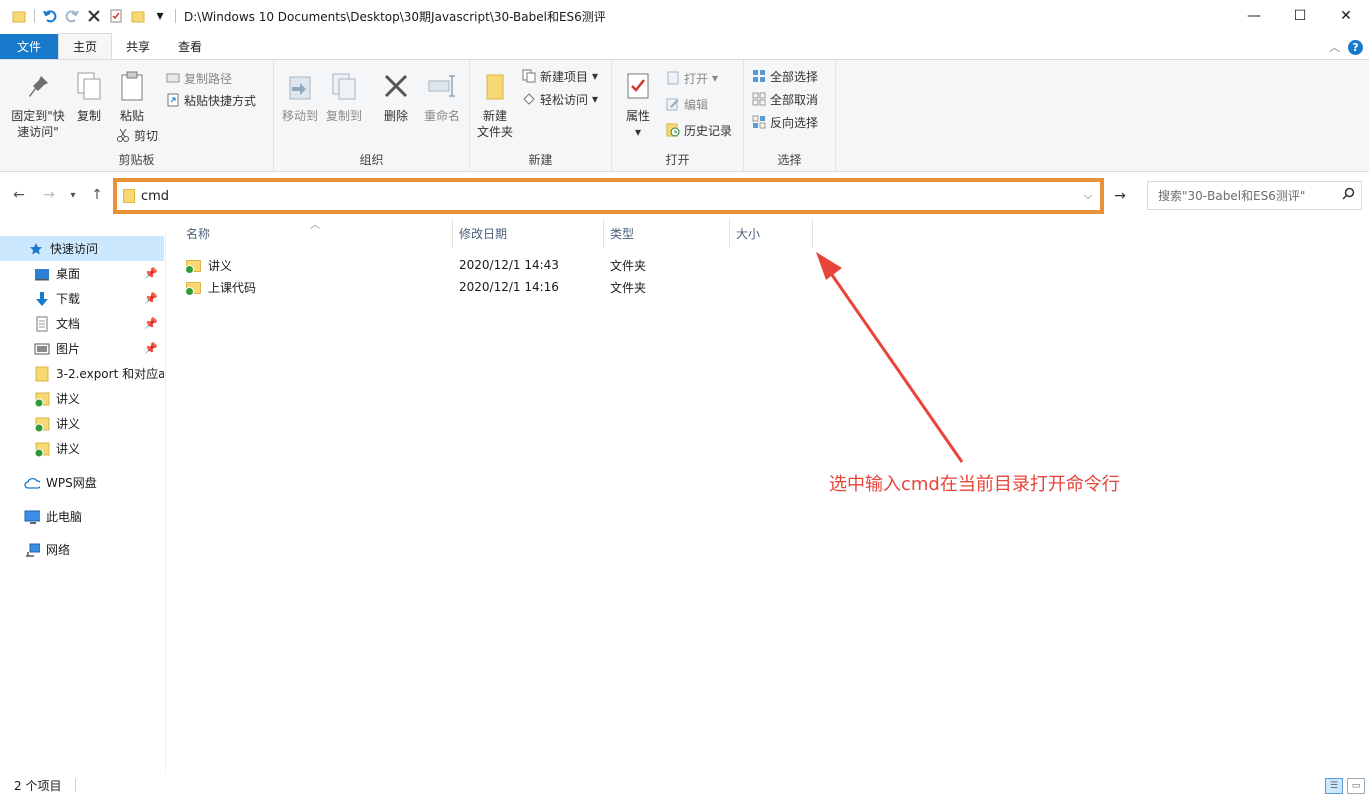  I want to click on delete-icon, so click(94, 16).